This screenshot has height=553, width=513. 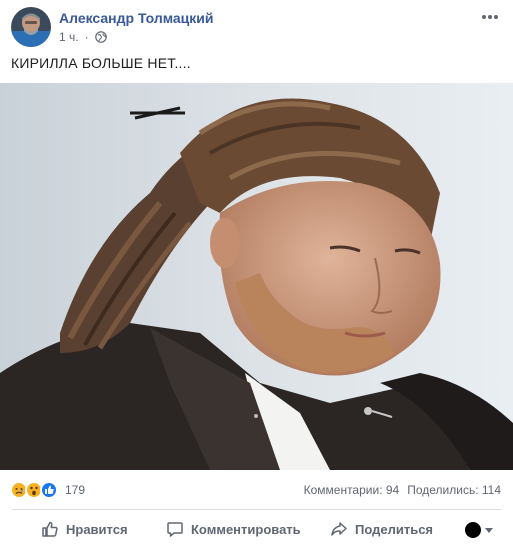 I want to click on author-avatar, so click(x=31, y=27).